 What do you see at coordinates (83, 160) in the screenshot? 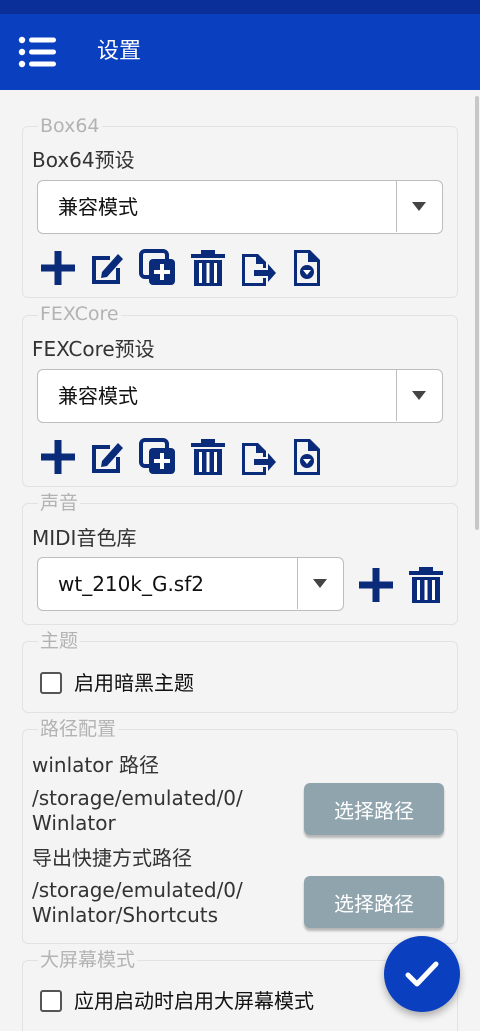
I see `box64-preset-label: Box64预设` at bounding box center [83, 160].